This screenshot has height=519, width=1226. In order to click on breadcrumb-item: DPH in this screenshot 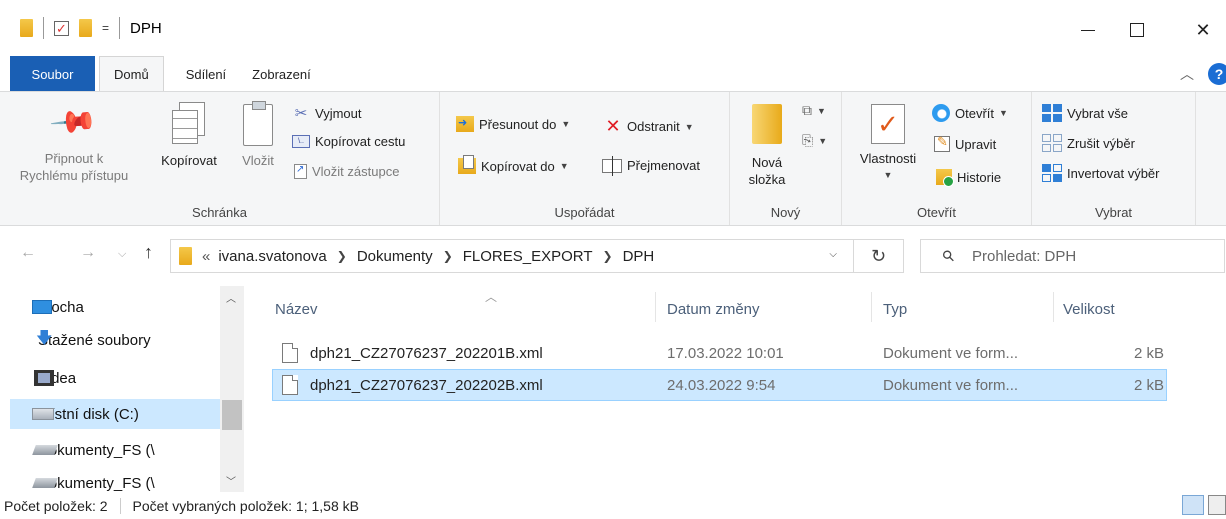, I will do `click(639, 256)`.